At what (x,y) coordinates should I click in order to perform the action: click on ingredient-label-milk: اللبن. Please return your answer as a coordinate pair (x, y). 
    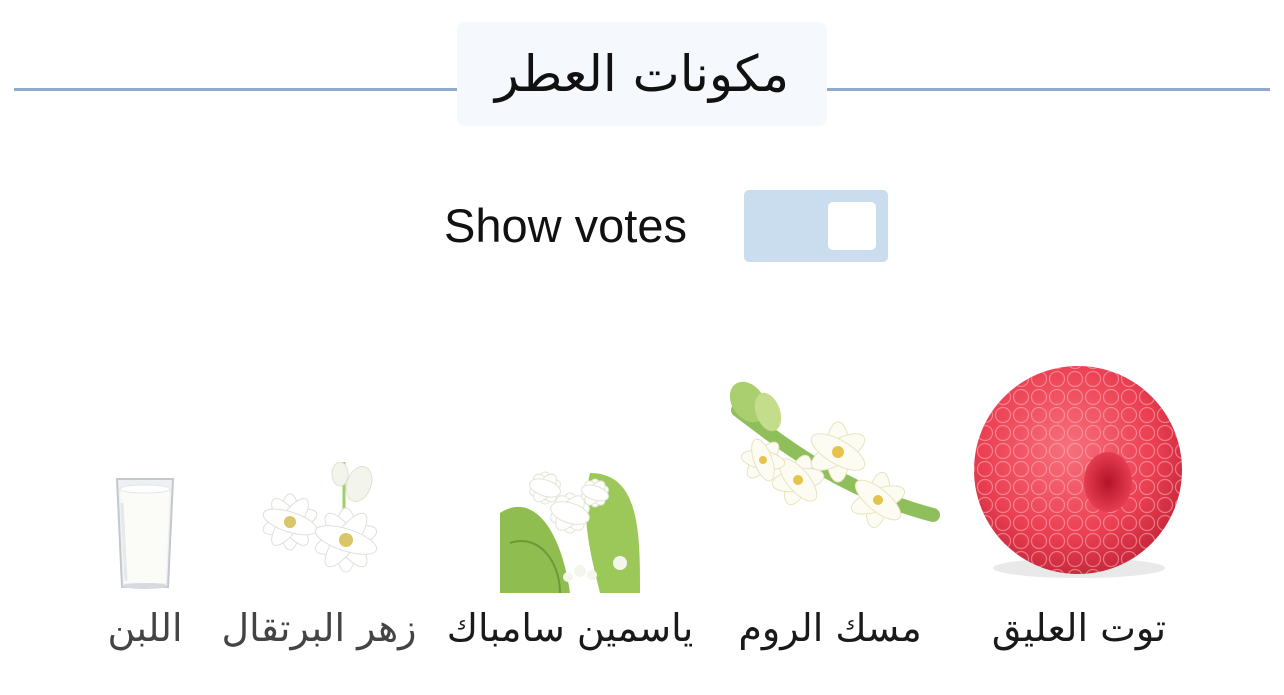
    Looking at the image, I should click on (145, 628).